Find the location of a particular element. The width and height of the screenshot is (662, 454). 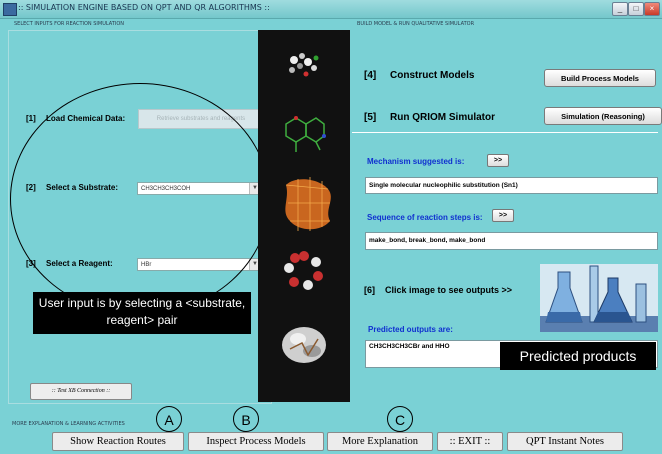

minimize-button: _ is located at coordinates (620, 9).